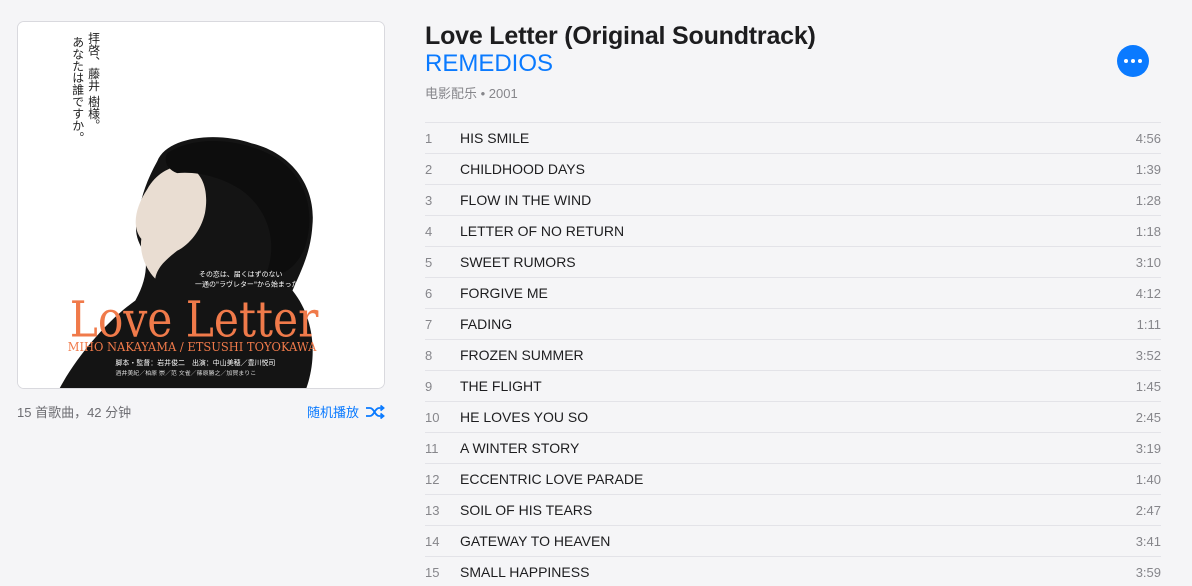 The width and height of the screenshot is (1192, 586). I want to click on track-row: 7 FADING 1:11, so click(793, 324).